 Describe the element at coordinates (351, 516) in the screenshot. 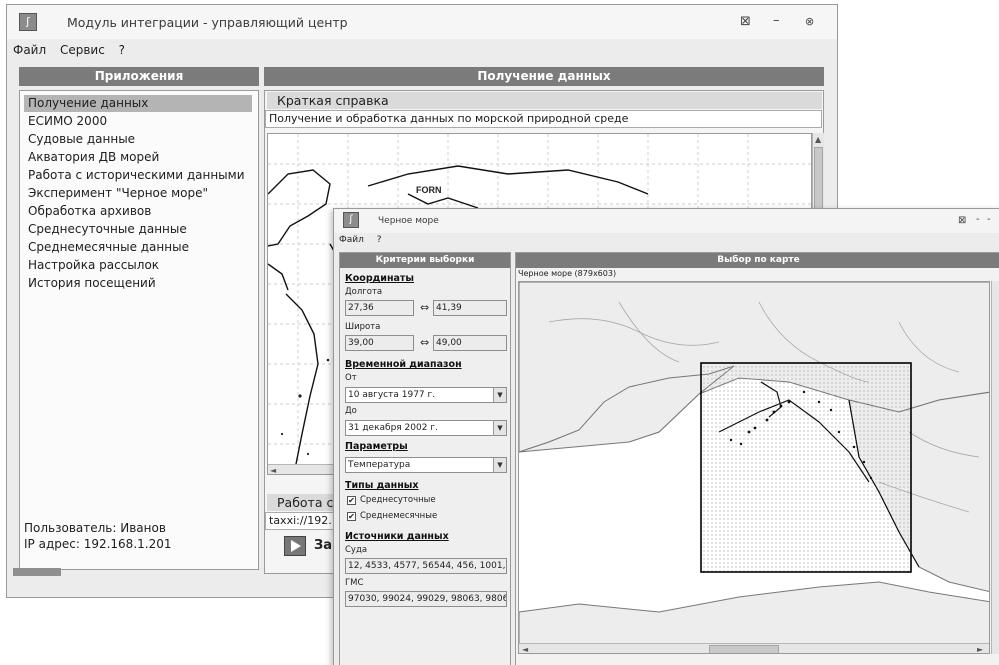

I see `monthly-checkbox: ✔` at that location.